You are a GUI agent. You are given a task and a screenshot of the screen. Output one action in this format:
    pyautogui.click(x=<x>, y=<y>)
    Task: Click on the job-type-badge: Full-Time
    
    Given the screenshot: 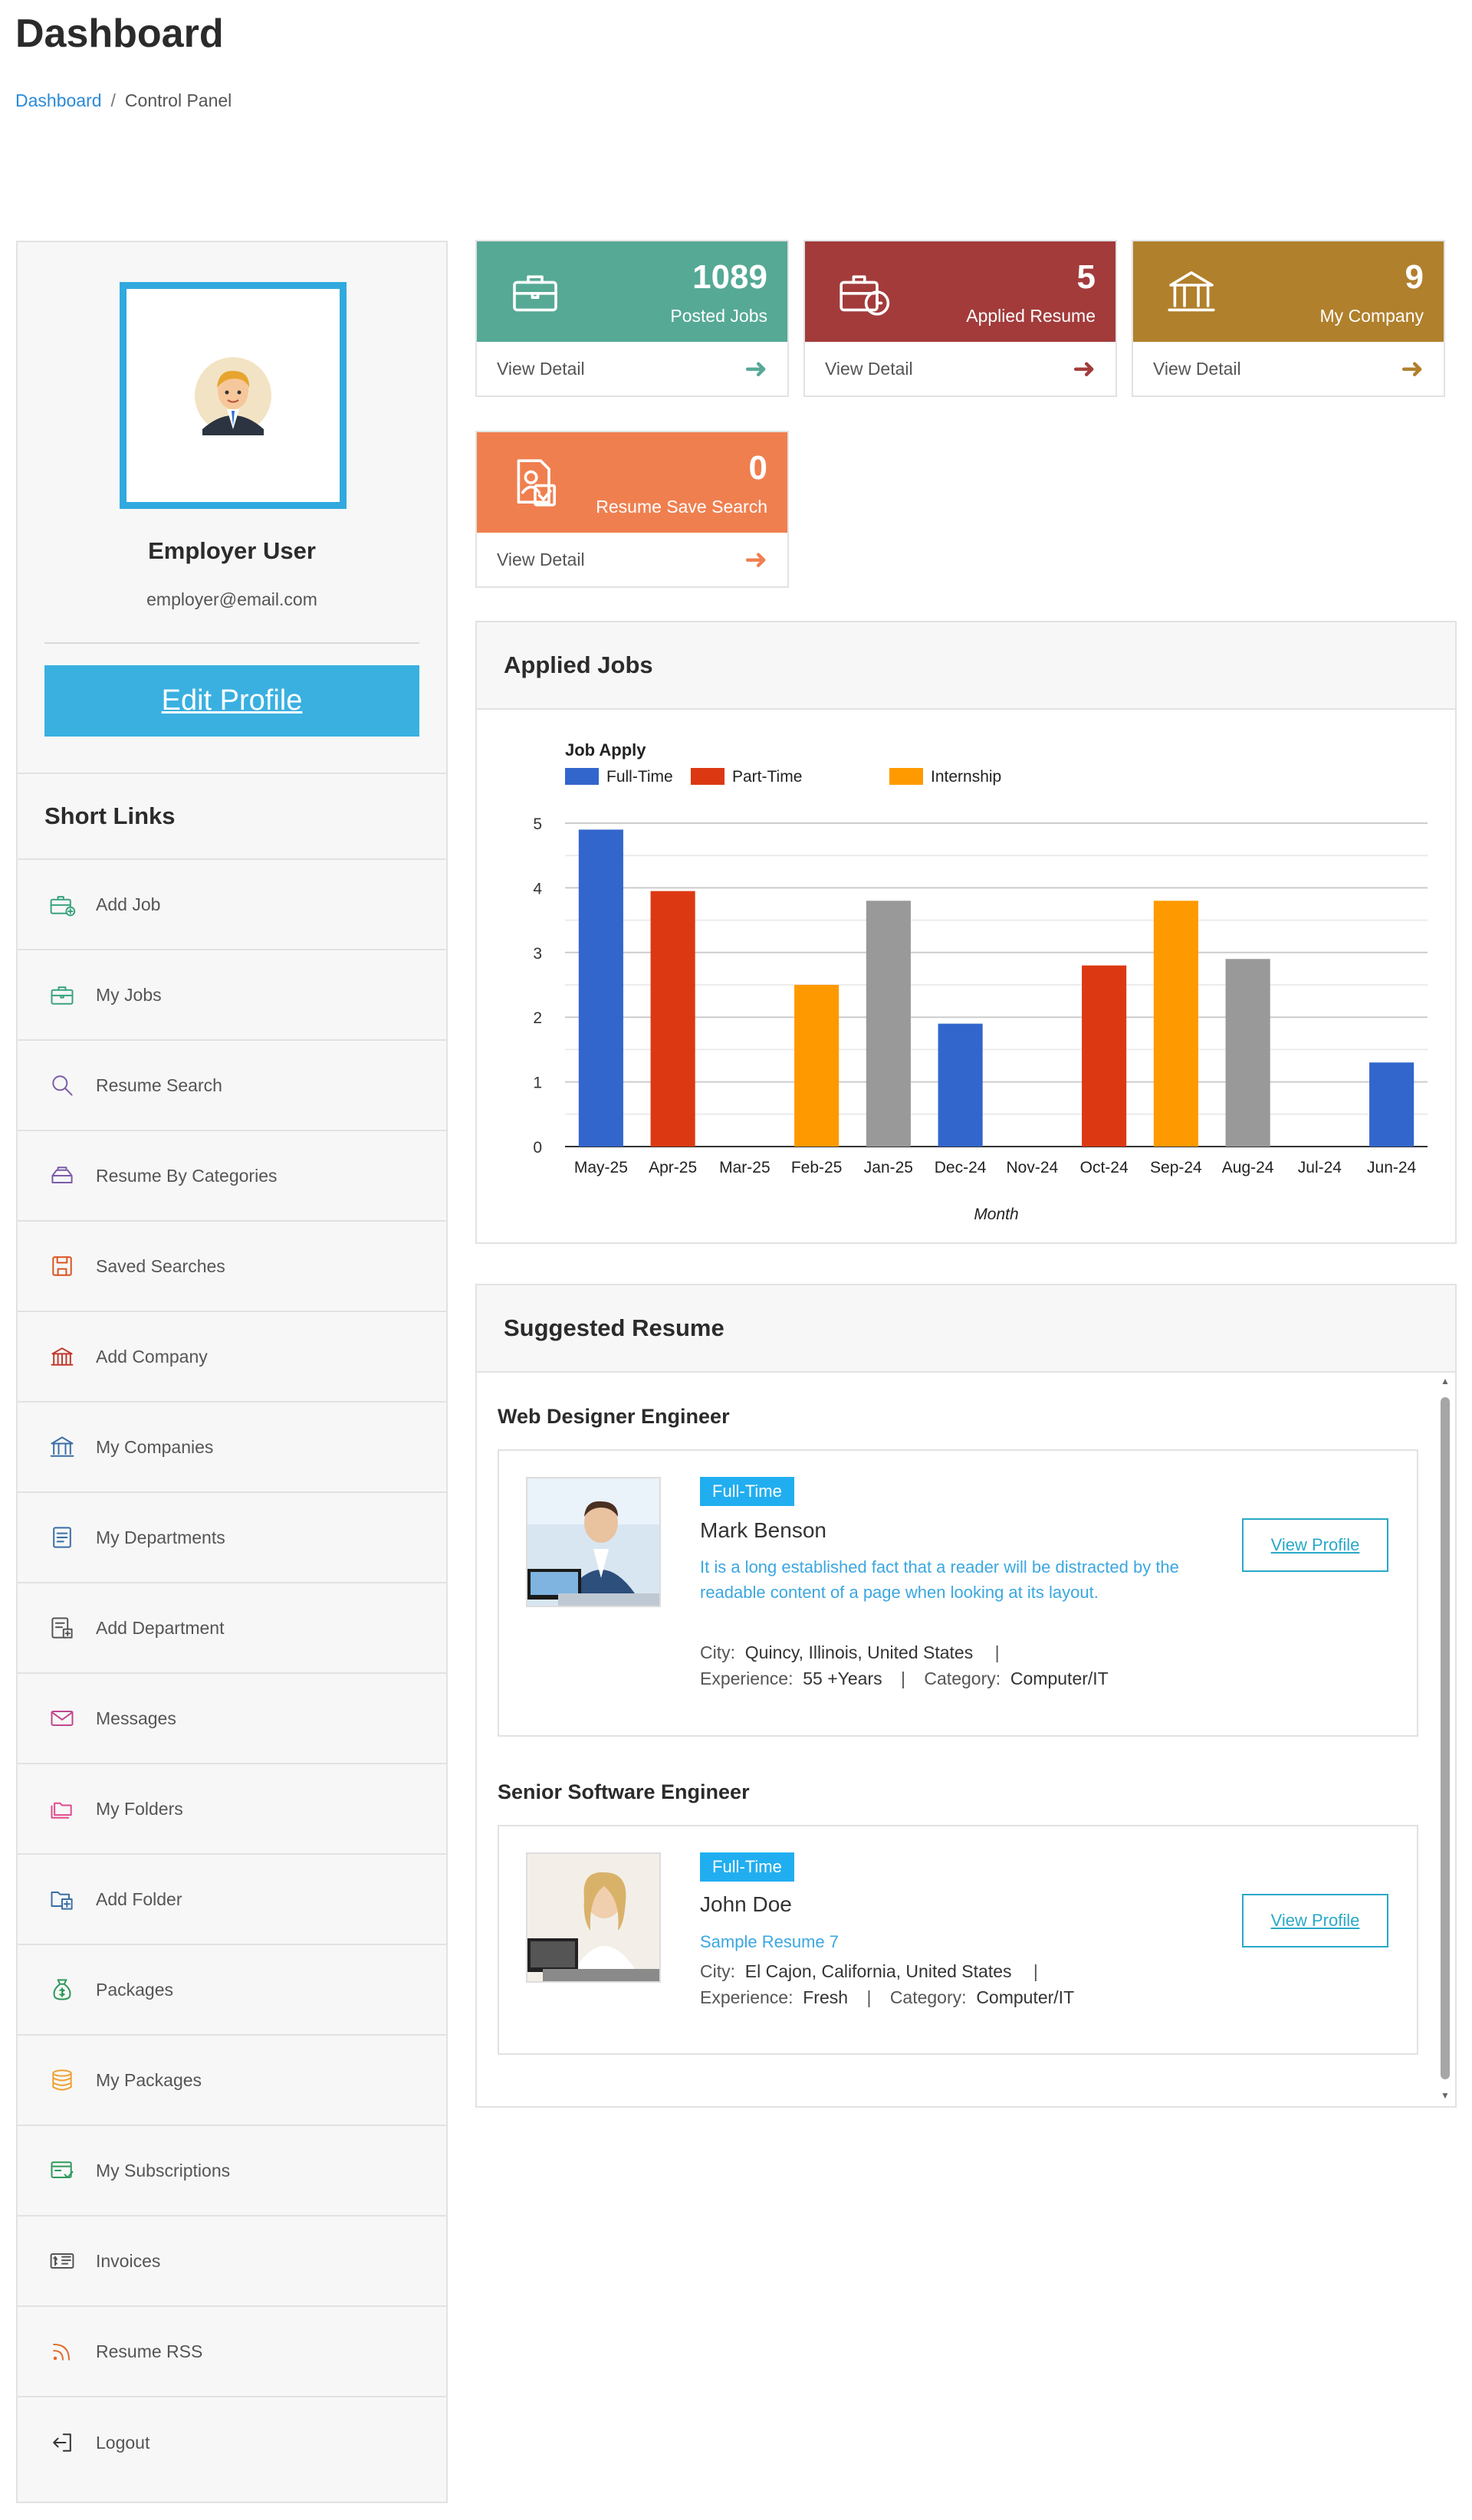 What is the action you would take?
    pyautogui.click(x=747, y=1867)
    